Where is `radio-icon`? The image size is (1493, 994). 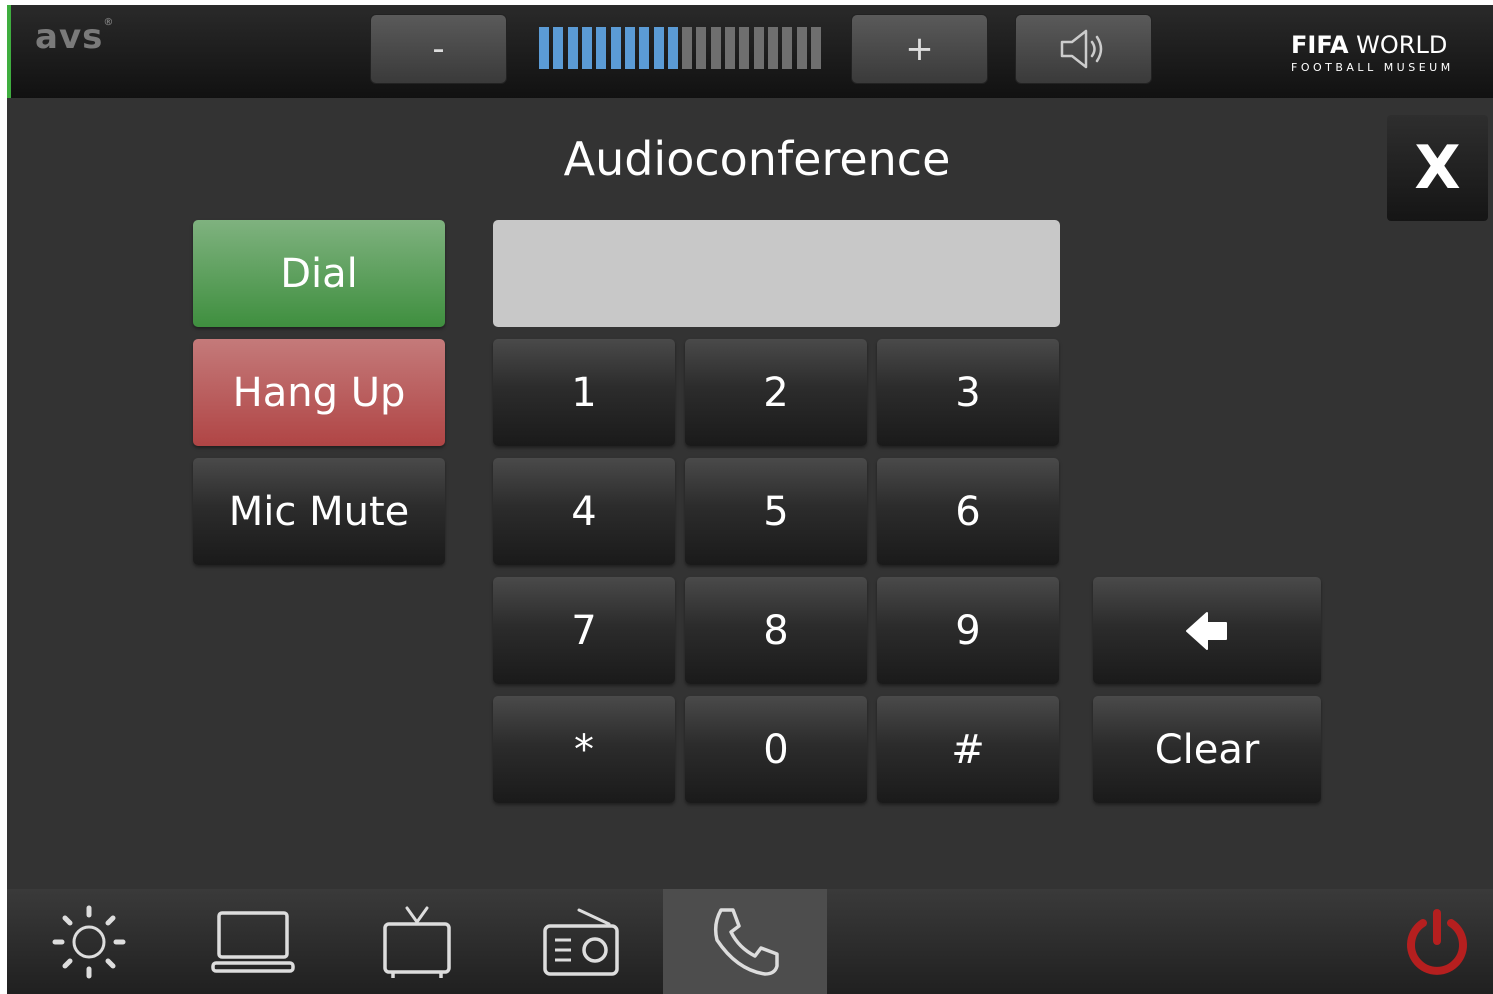
radio-icon is located at coordinates (581, 942).